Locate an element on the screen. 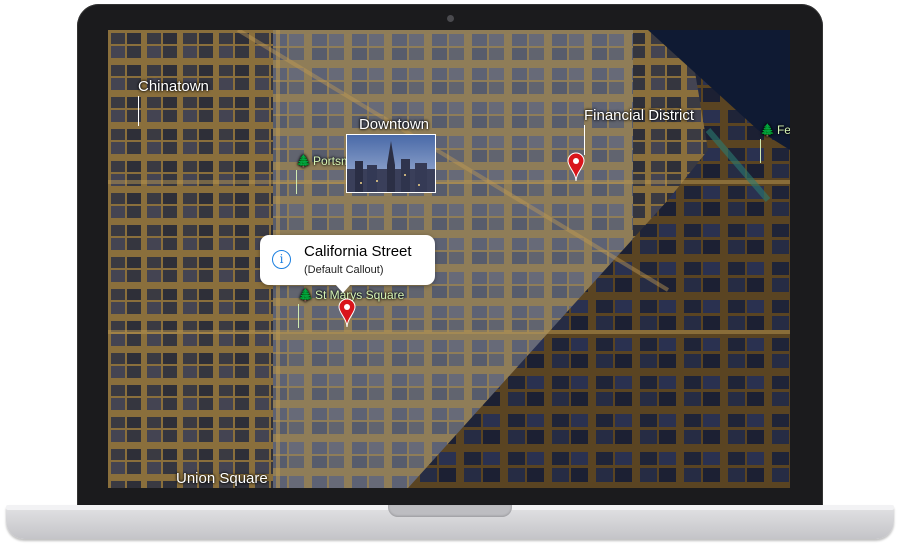 Image resolution: width=900 pixels, height=550 pixels. park-label-ferry: 🌲Fer is located at coordinates (775, 130).